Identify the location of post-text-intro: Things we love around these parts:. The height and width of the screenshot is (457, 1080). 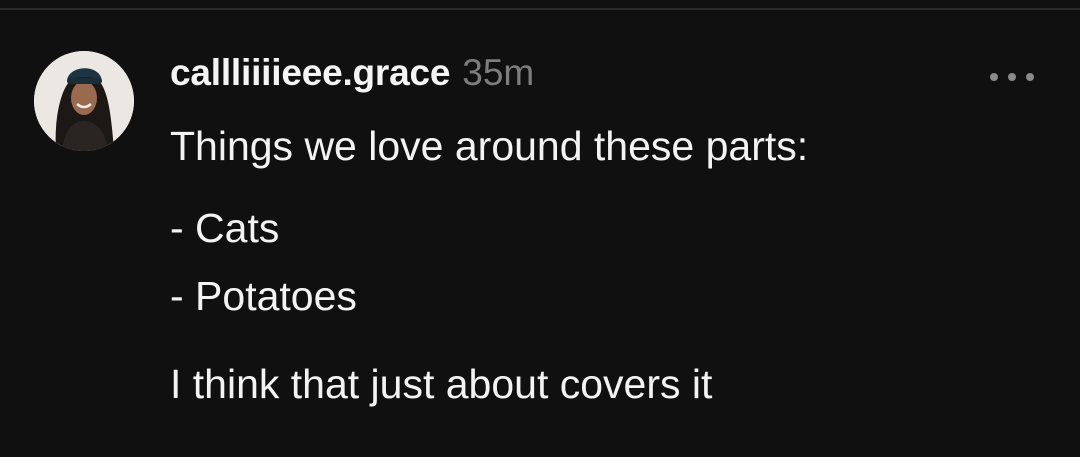
(489, 146).